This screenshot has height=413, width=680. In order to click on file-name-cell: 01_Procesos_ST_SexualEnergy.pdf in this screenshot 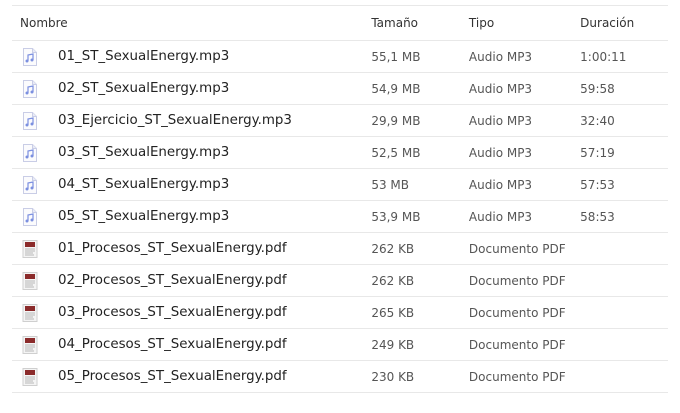, I will do `click(191, 248)`.